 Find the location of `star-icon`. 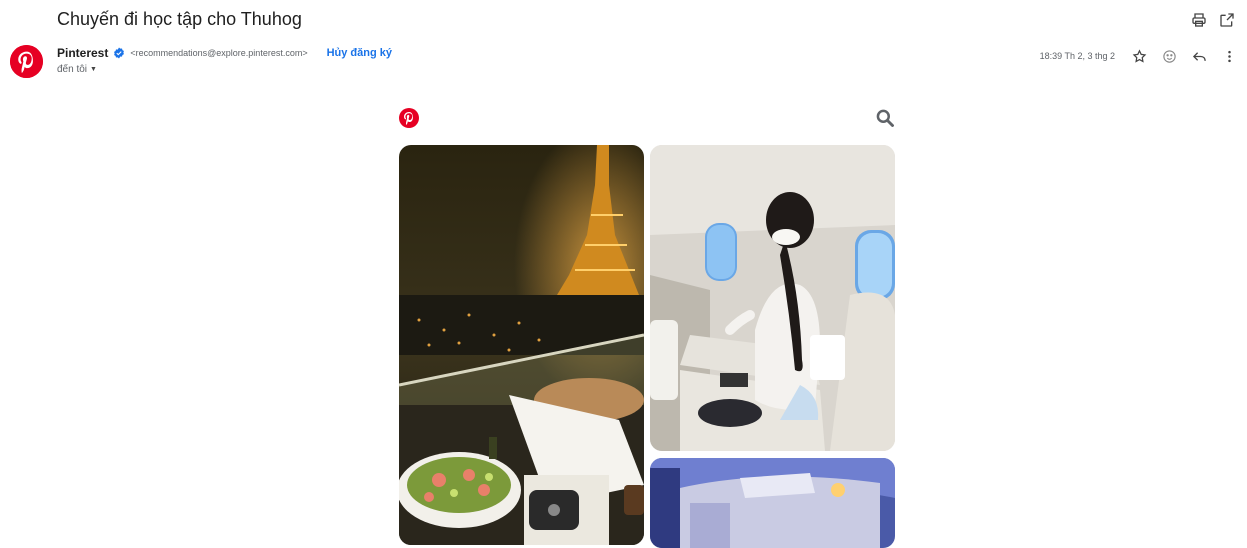

star-icon is located at coordinates (1139, 56).